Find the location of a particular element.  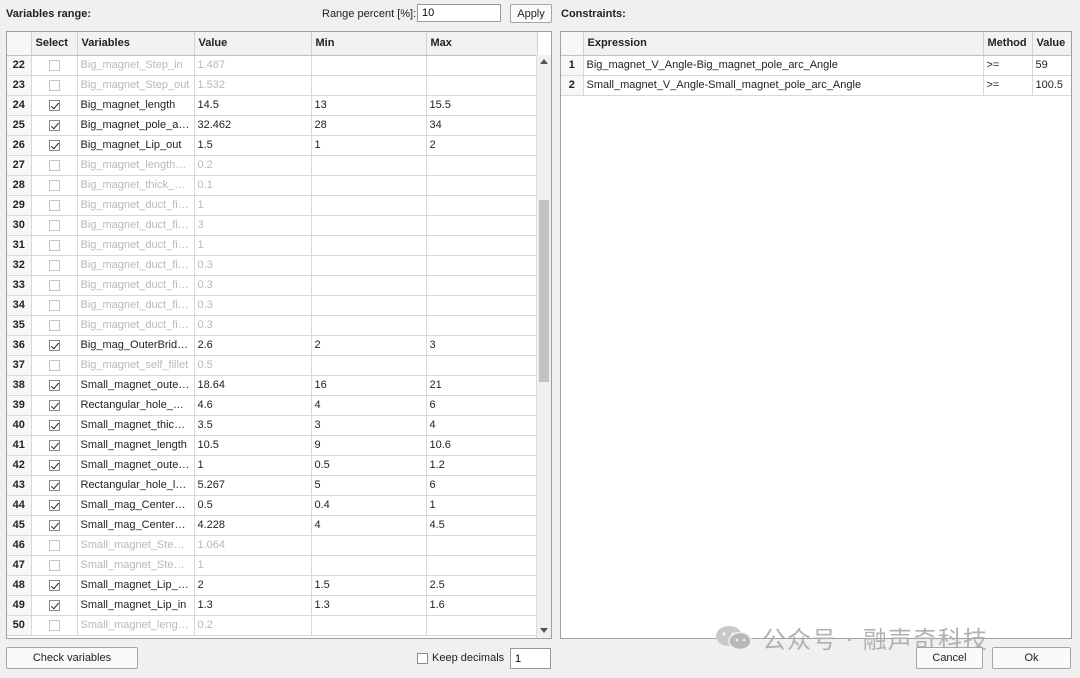

value-cell: 4.6 is located at coordinates (253, 405).